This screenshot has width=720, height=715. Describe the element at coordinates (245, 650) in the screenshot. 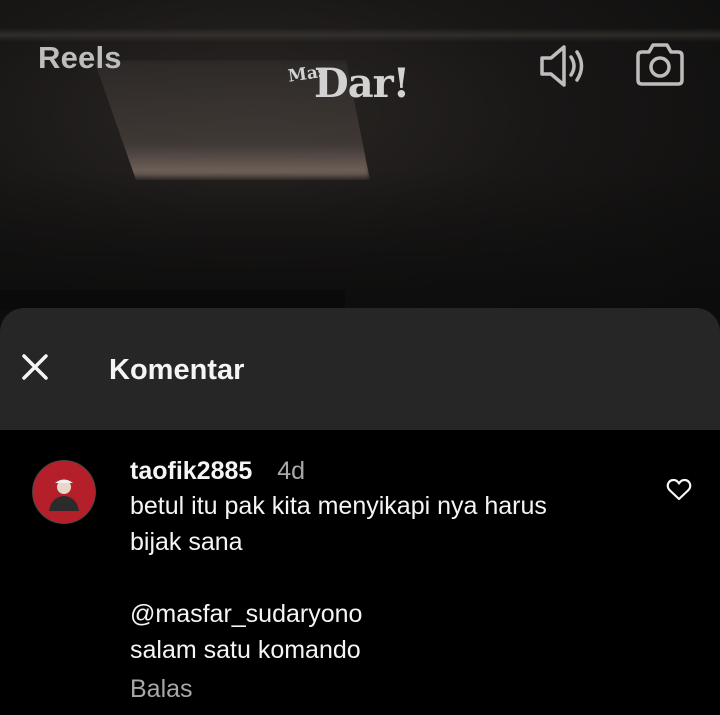

I see `comment-text-line: salam satu komando` at that location.